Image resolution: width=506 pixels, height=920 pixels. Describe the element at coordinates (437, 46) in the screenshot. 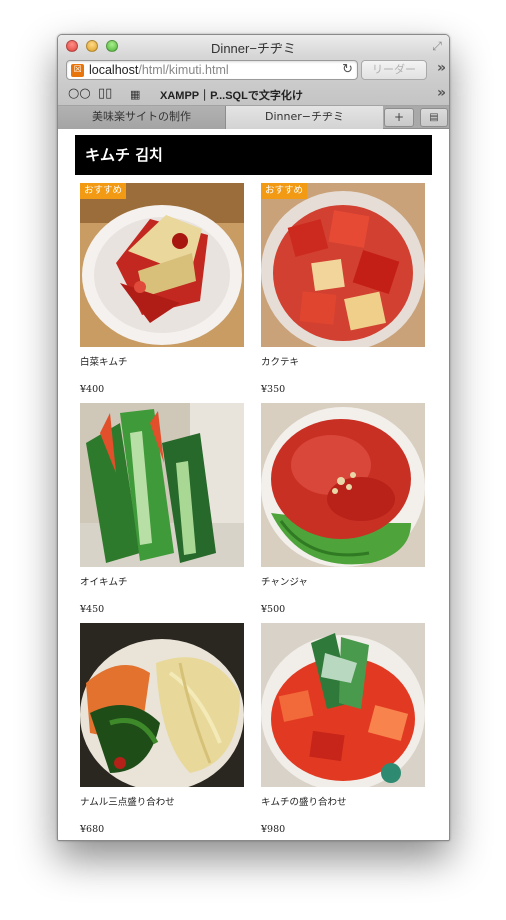

I see `fullscreen-icon: ⤢` at that location.